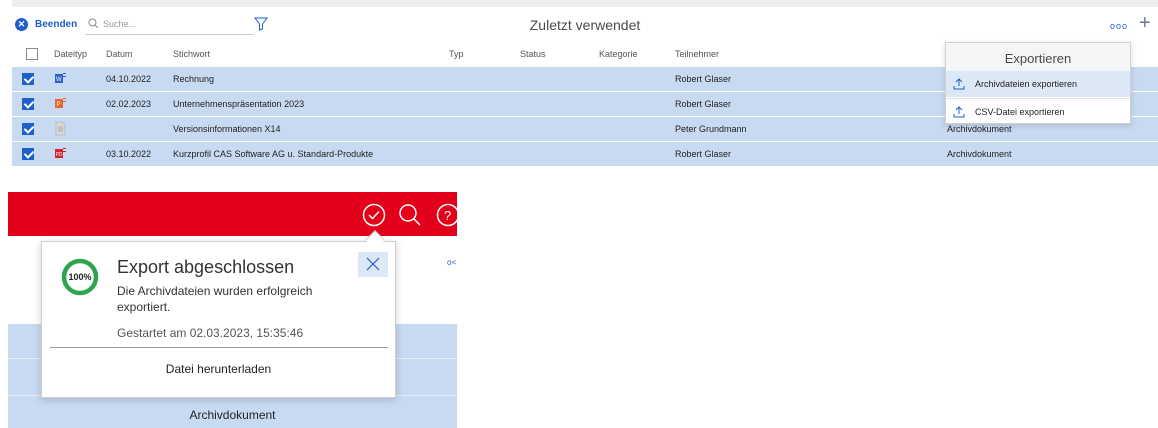 The height and width of the screenshot is (428, 1158). I want to click on row-keyword: Unternehmenspräsentation 2023, so click(239, 104).